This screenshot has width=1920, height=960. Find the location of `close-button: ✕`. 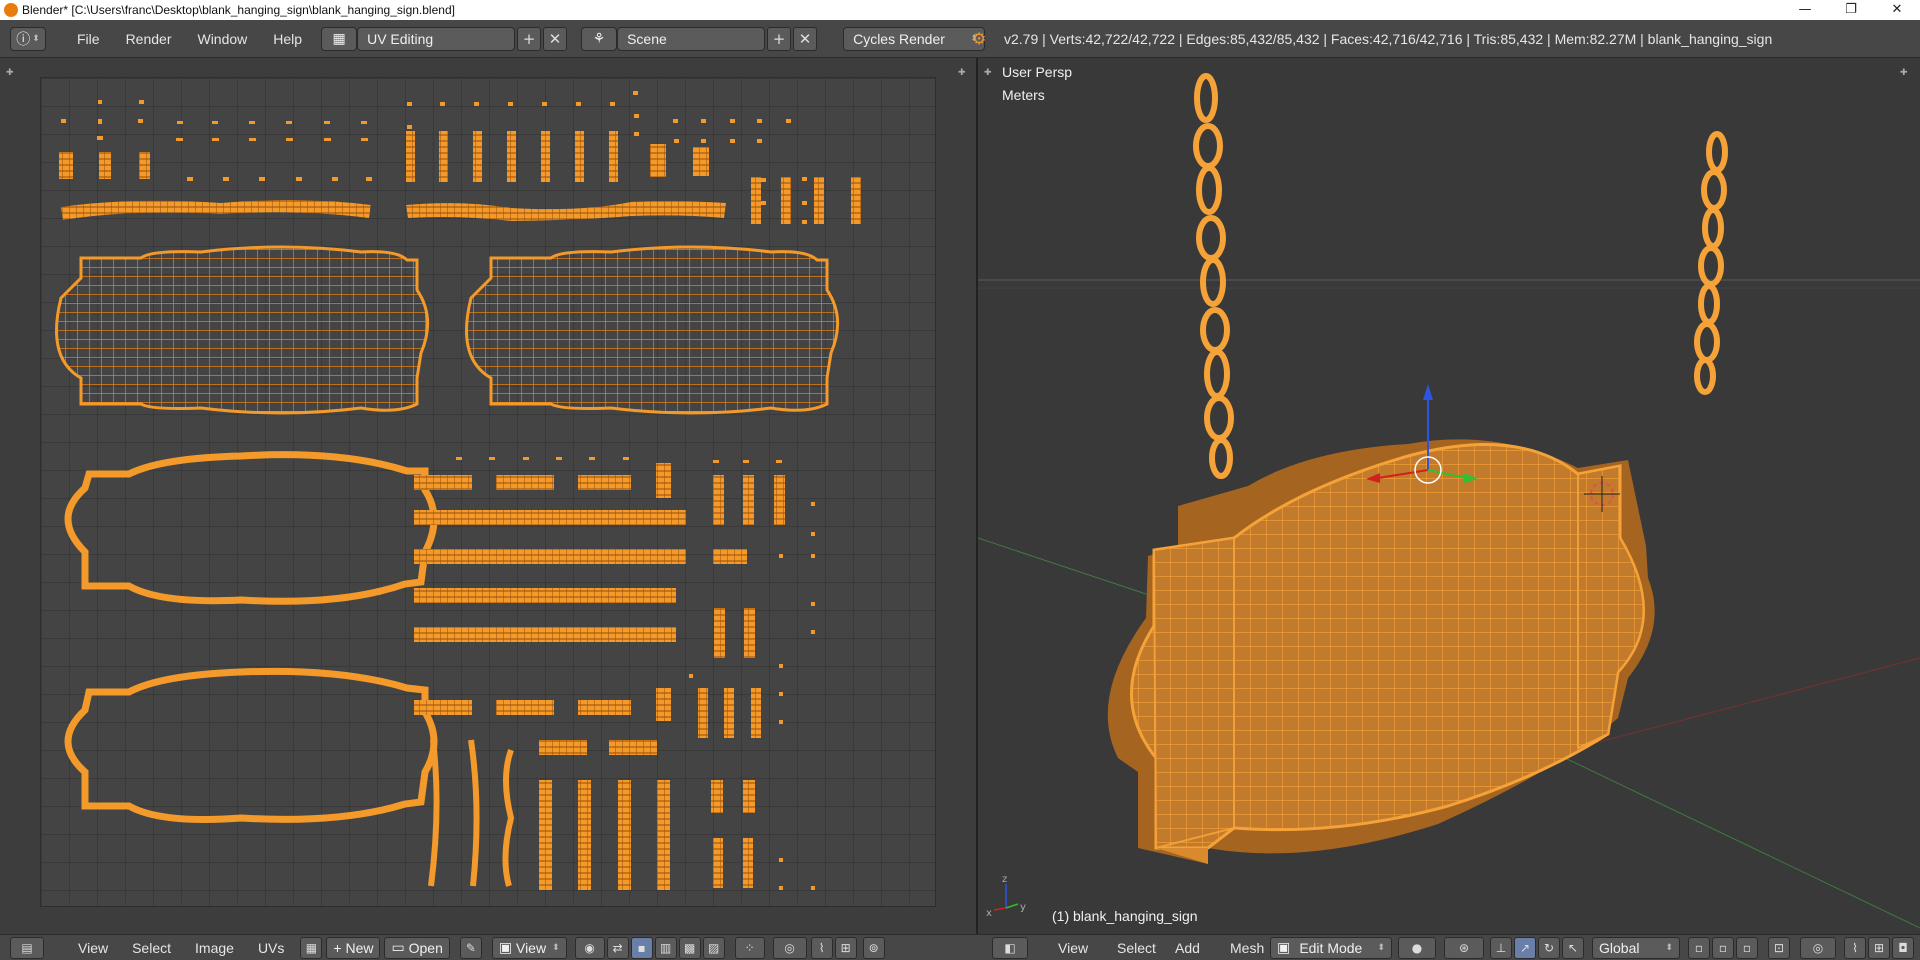

close-button: ✕ is located at coordinates (1897, 10).